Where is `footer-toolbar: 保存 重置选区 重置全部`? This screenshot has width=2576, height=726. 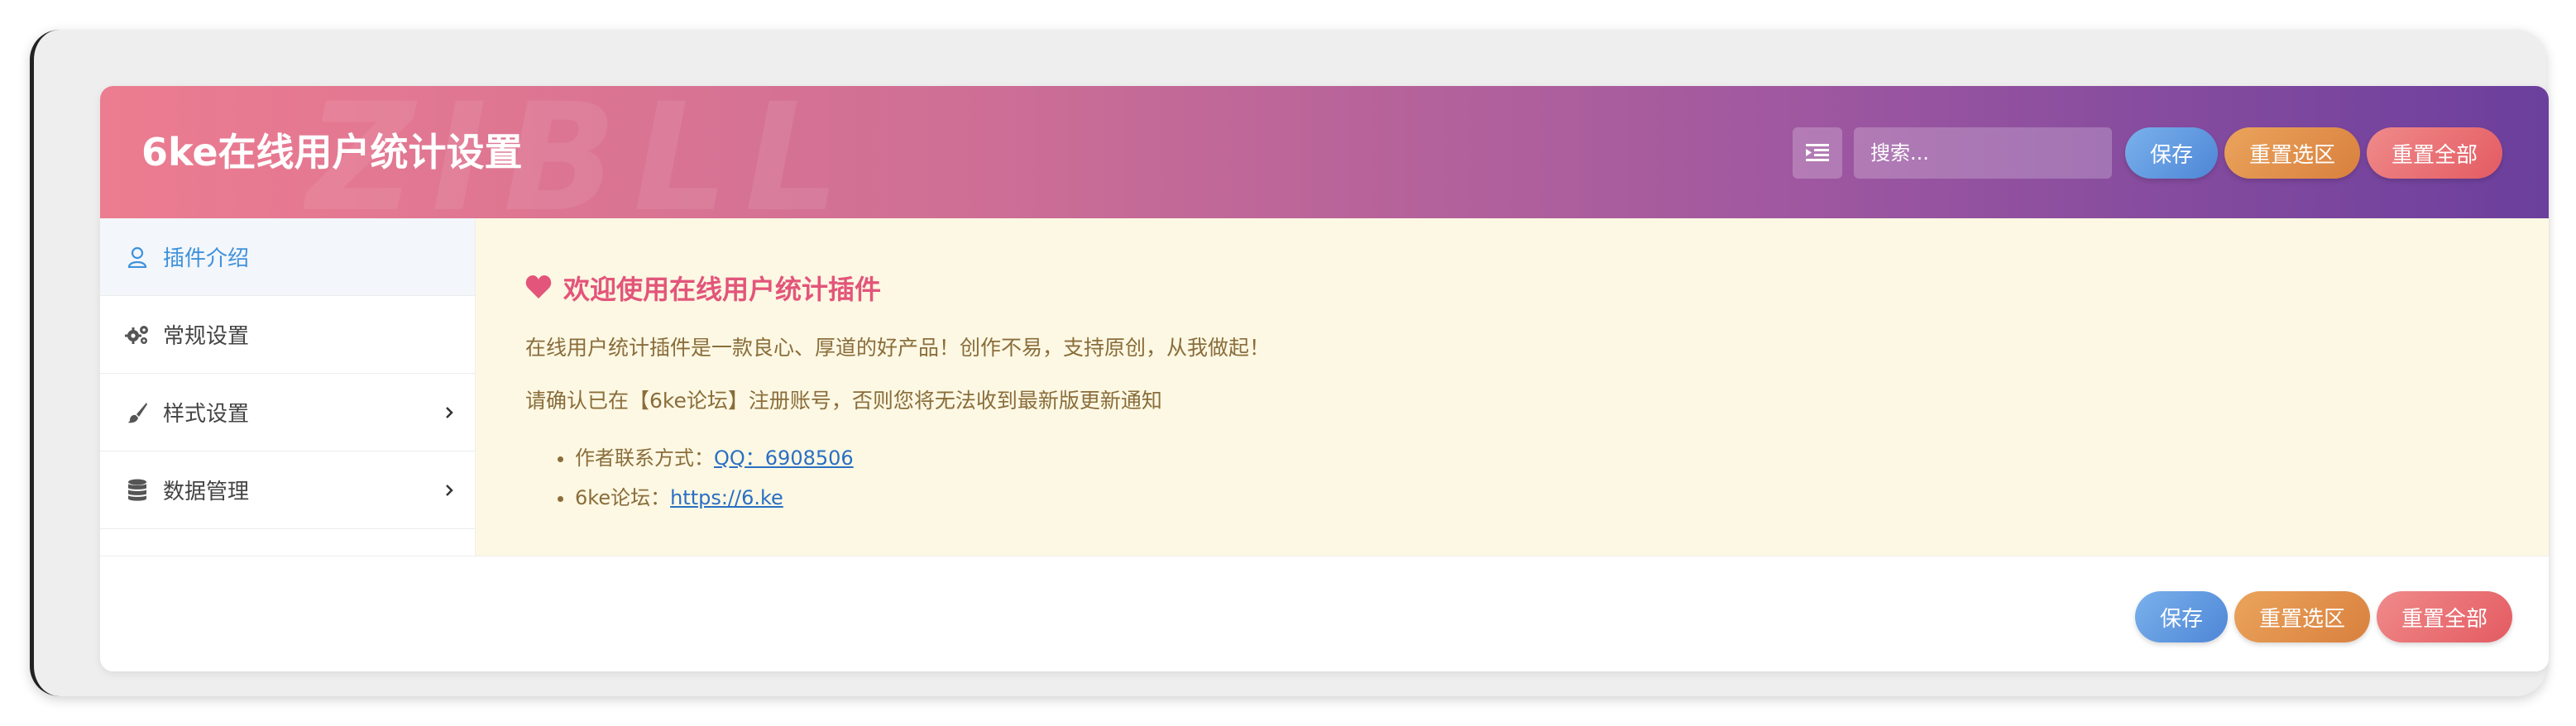 footer-toolbar: 保存 重置选区 重置全部 is located at coordinates (2323, 616).